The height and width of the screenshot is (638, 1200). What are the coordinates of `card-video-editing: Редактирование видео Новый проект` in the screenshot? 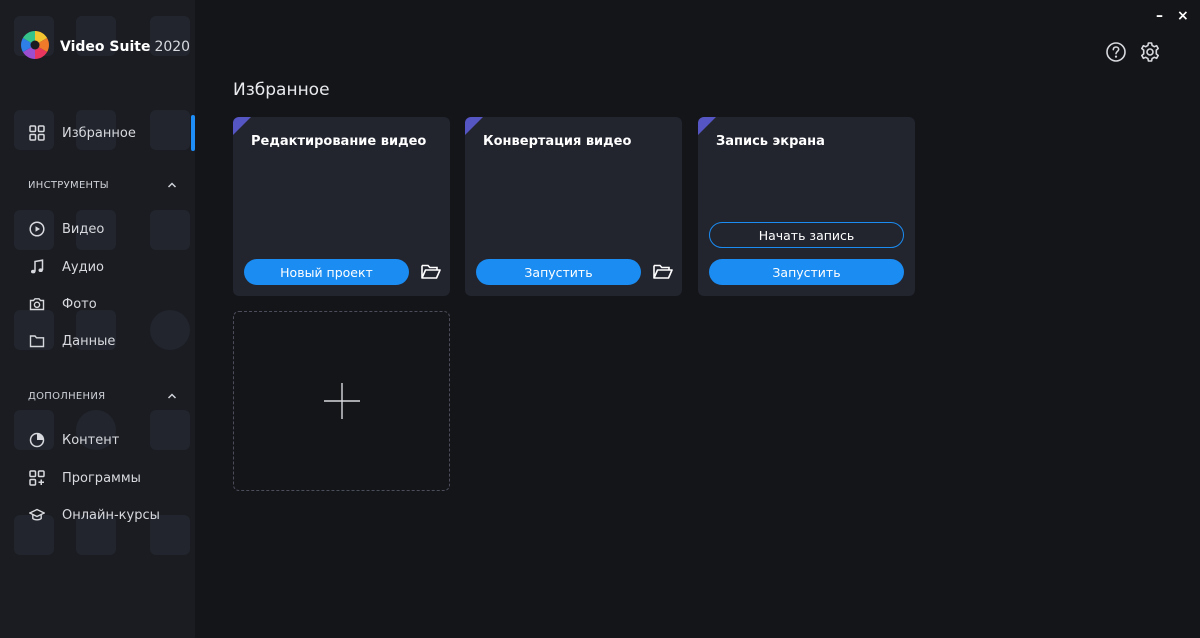 It's located at (341, 206).